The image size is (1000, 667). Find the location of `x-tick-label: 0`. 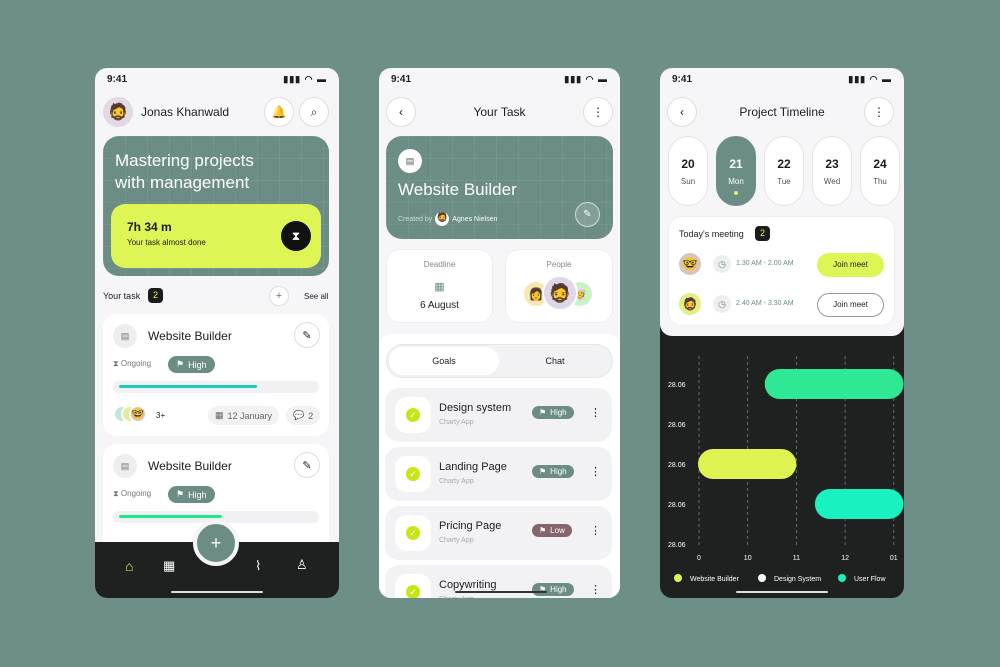

x-tick-label: 0 is located at coordinates (699, 558).